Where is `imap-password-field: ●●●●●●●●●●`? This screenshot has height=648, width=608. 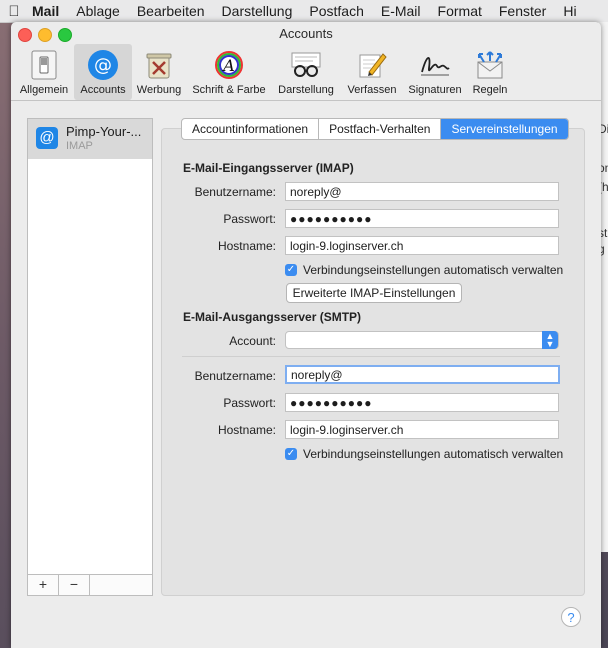 imap-password-field: ●●●●●●●●●● is located at coordinates (422, 218).